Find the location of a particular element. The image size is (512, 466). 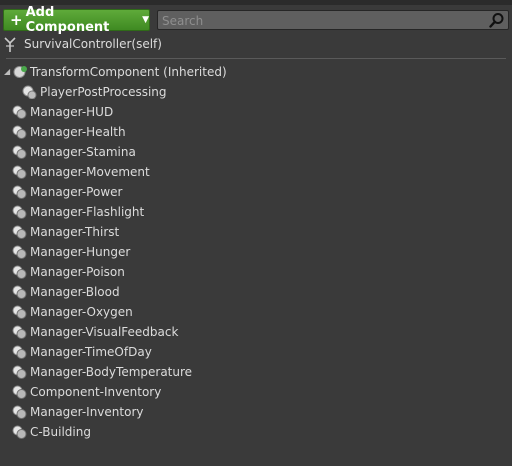

tree-item-label: Manager-Flashlight is located at coordinates (87, 212).